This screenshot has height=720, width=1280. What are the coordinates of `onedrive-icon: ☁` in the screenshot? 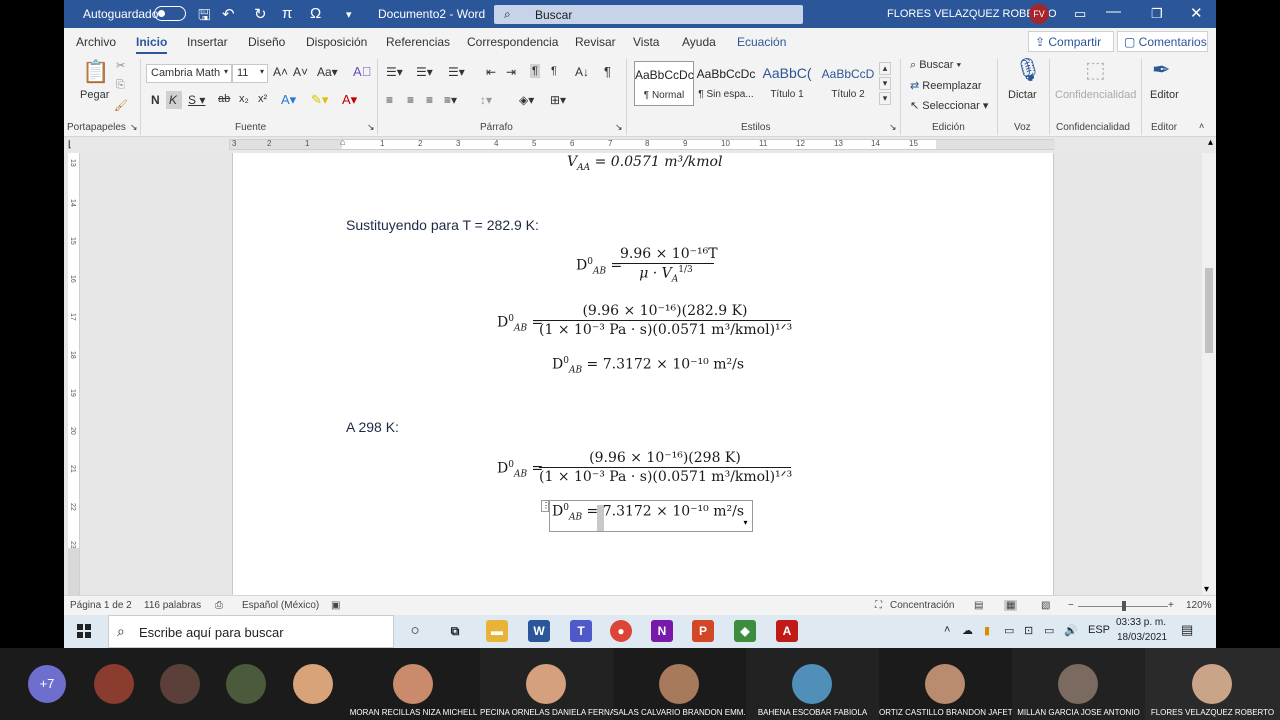 It's located at (967, 630).